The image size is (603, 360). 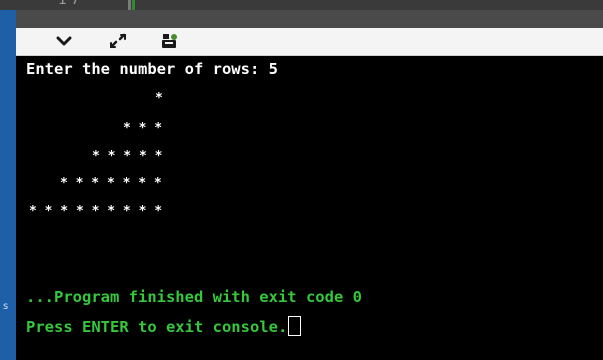 I want to click on pattern-row: * * *, so click(x=143, y=128).